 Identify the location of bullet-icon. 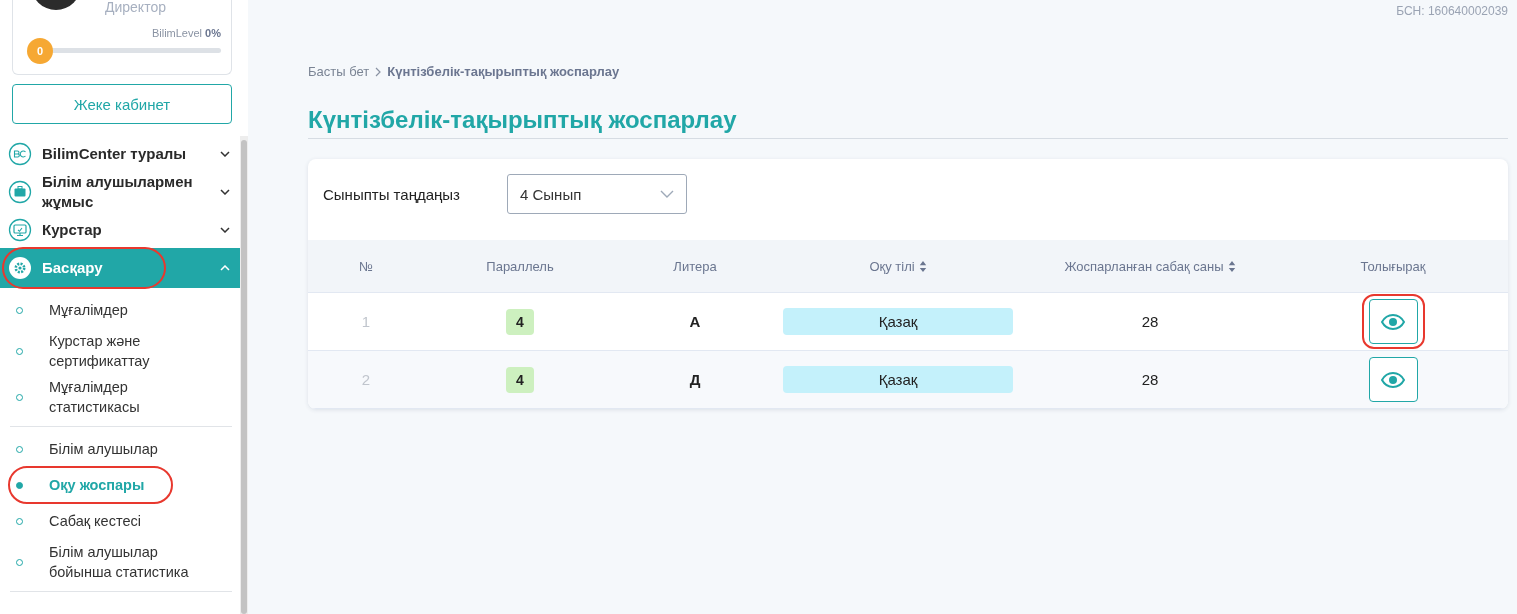
(19, 485).